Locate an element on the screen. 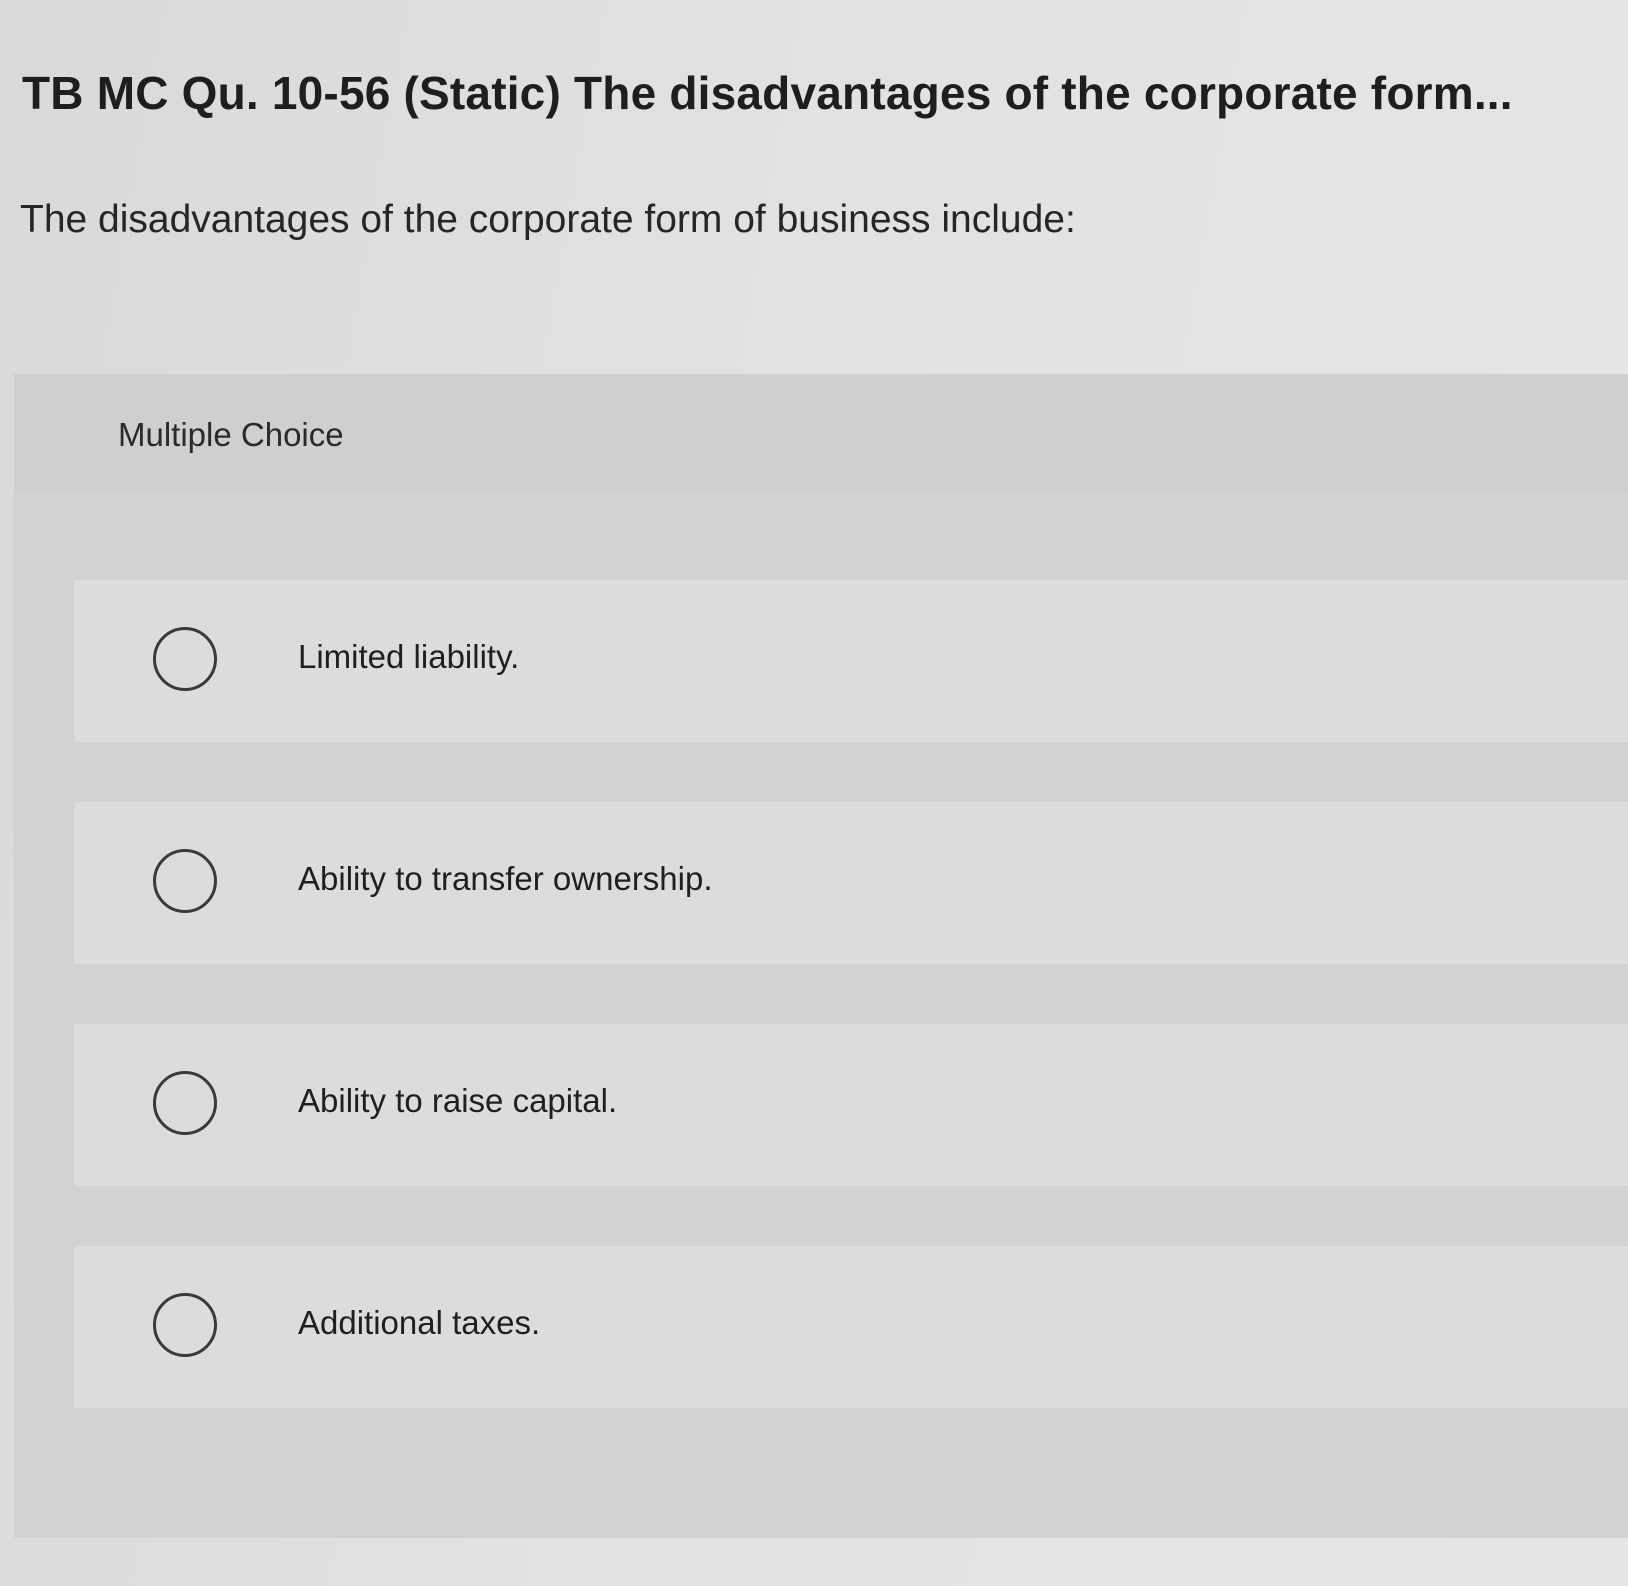 Image resolution: width=1628 pixels, height=1586 pixels. answer-option: Ability to raise capital. is located at coordinates (851, 1105).